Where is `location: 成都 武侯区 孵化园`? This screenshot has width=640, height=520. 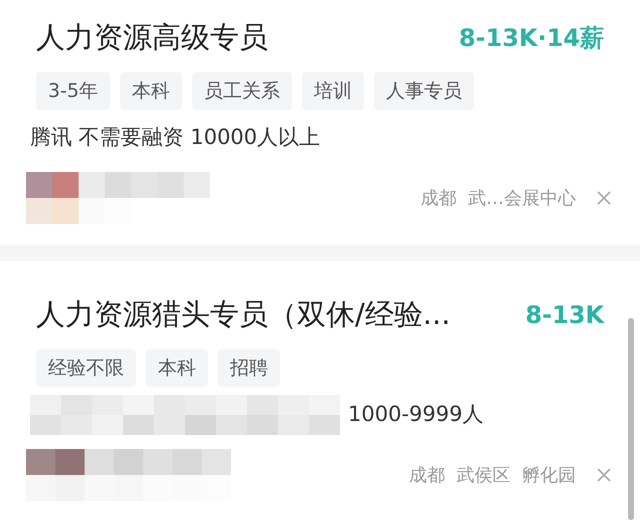
location: 成都 武侯区 孵化园 is located at coordinates (492, 476).